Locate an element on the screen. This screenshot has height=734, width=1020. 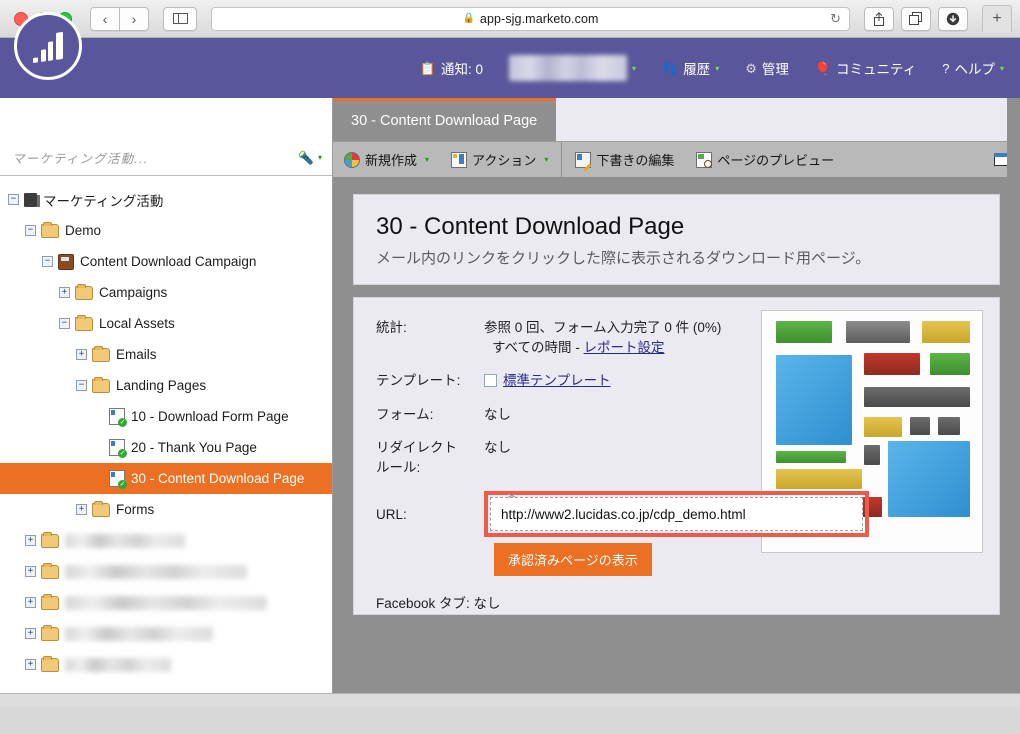
report-settings-link: レポート設定 is located at coordinates (624, 347).